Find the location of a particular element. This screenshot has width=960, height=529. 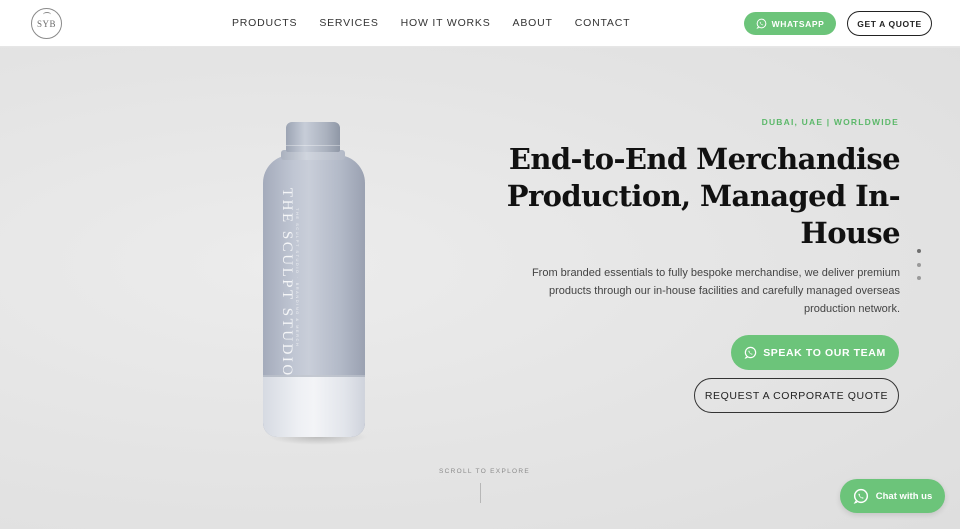

whatsapp-button: WHATSAPP is located at coordinates (790, 23).